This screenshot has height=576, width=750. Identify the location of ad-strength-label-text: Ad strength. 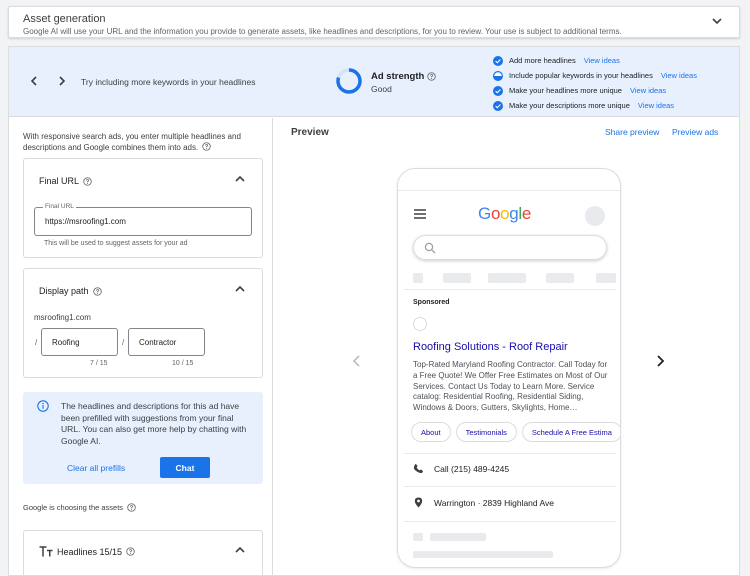
(398, 76).